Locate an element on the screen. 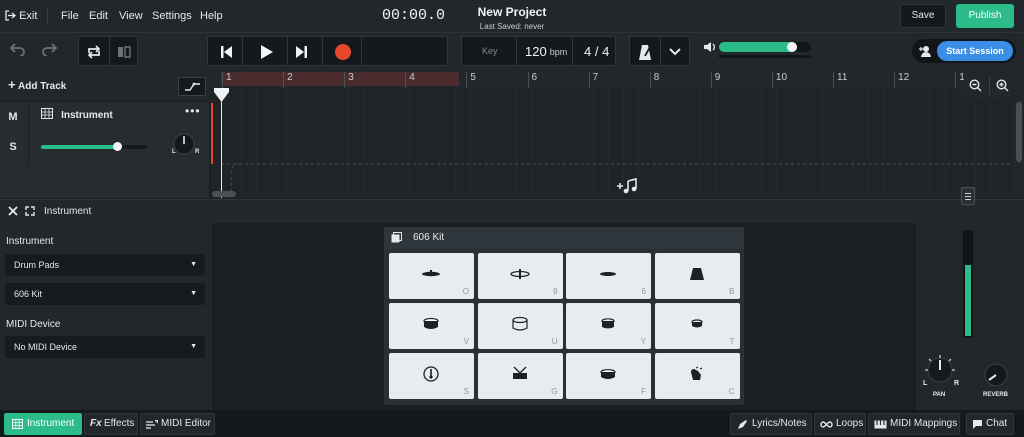 The height and width of the screenshot is (437, 1024). chat-icon is located at coordinates (977, 424).